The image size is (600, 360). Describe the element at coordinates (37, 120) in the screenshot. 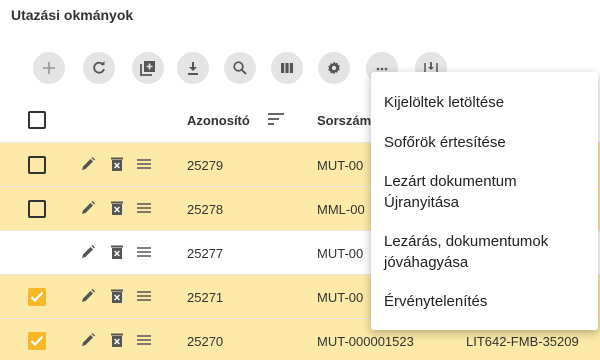

I see `select-all-checkbox` at that location.